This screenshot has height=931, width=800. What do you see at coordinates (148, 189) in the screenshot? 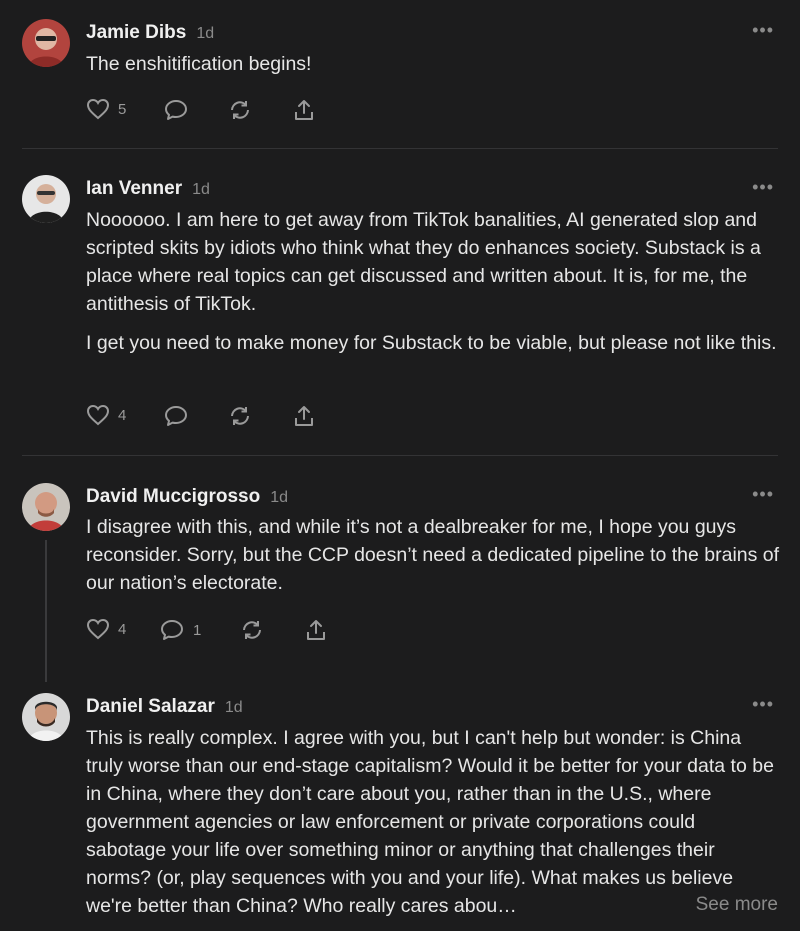
I see `author-name: Ian Venner 1d` at bounding box center [148, 189].